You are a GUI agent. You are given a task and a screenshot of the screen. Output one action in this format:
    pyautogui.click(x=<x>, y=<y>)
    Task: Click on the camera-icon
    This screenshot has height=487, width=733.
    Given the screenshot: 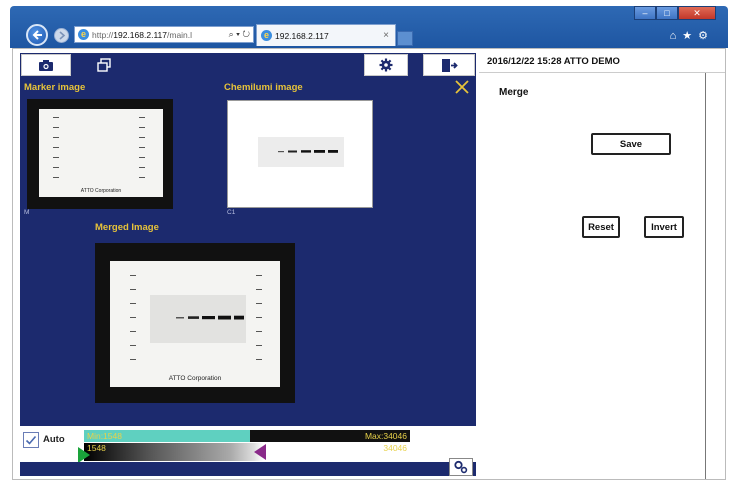 What is the action you would take?
    pyautogui.click(x=46, y=65)
    